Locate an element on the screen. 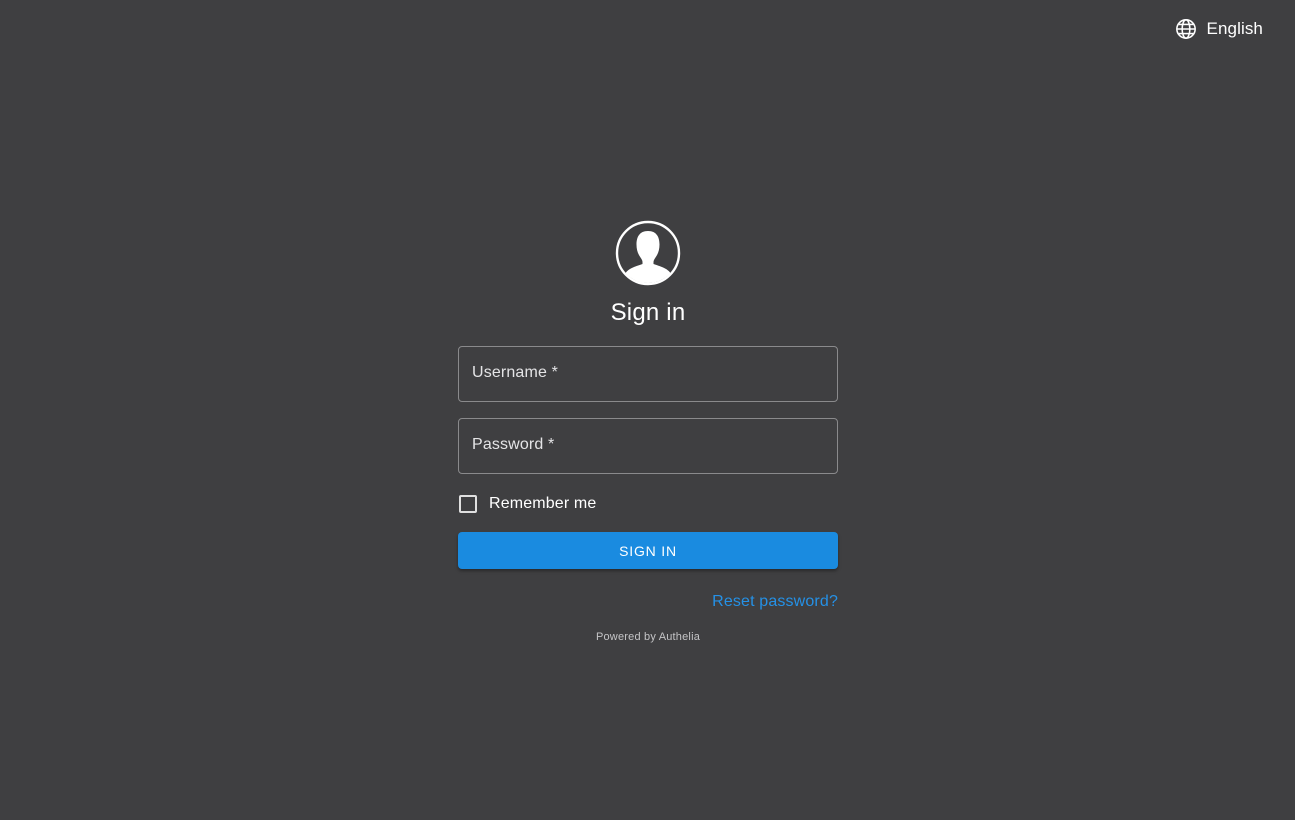  username-input is located at coordinates (648, 374).